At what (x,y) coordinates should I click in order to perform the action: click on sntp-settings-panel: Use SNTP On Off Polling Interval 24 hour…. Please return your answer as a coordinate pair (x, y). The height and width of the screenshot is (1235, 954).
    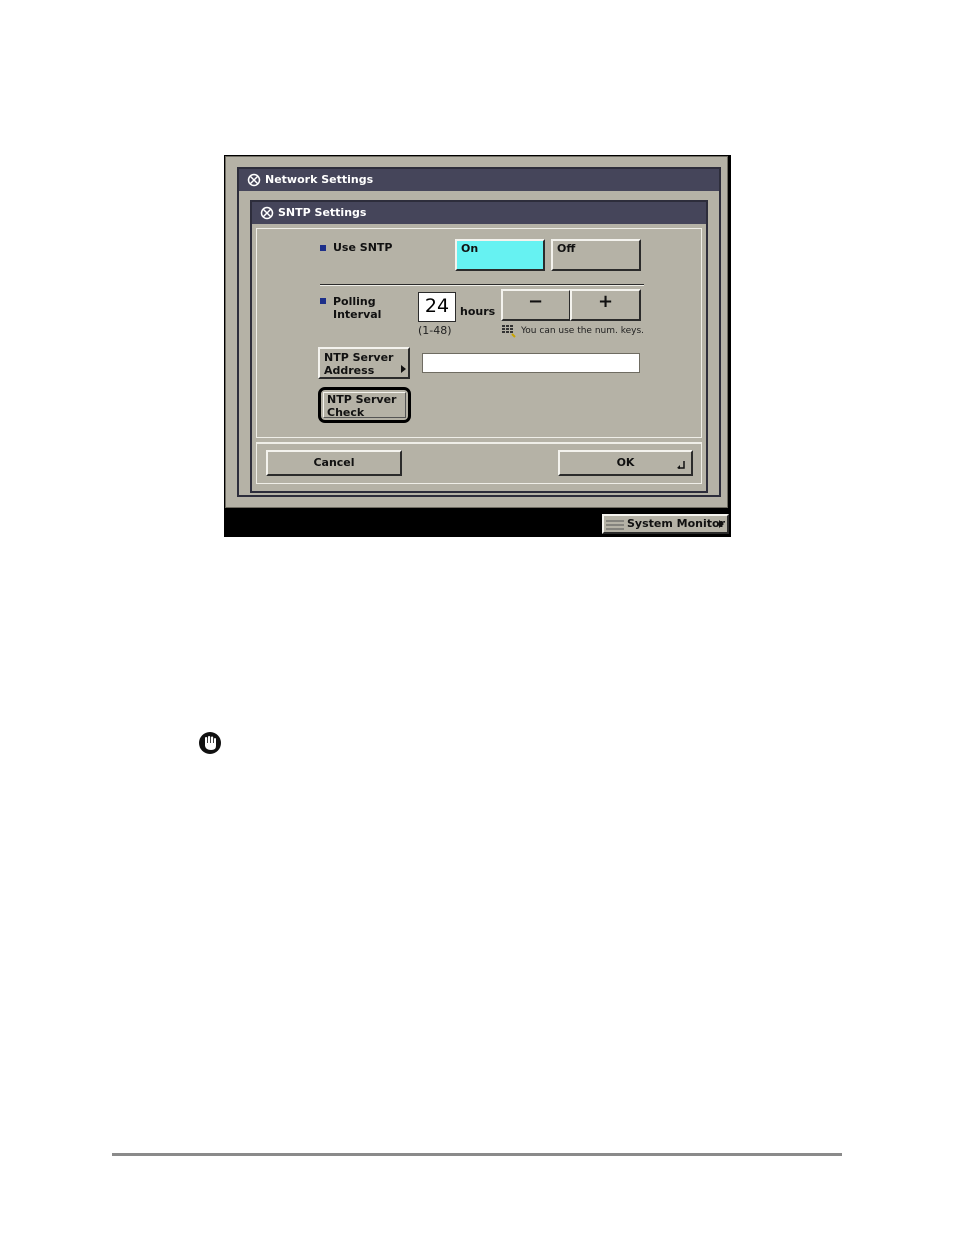
    Looking at the image, I should click on (479, 333).